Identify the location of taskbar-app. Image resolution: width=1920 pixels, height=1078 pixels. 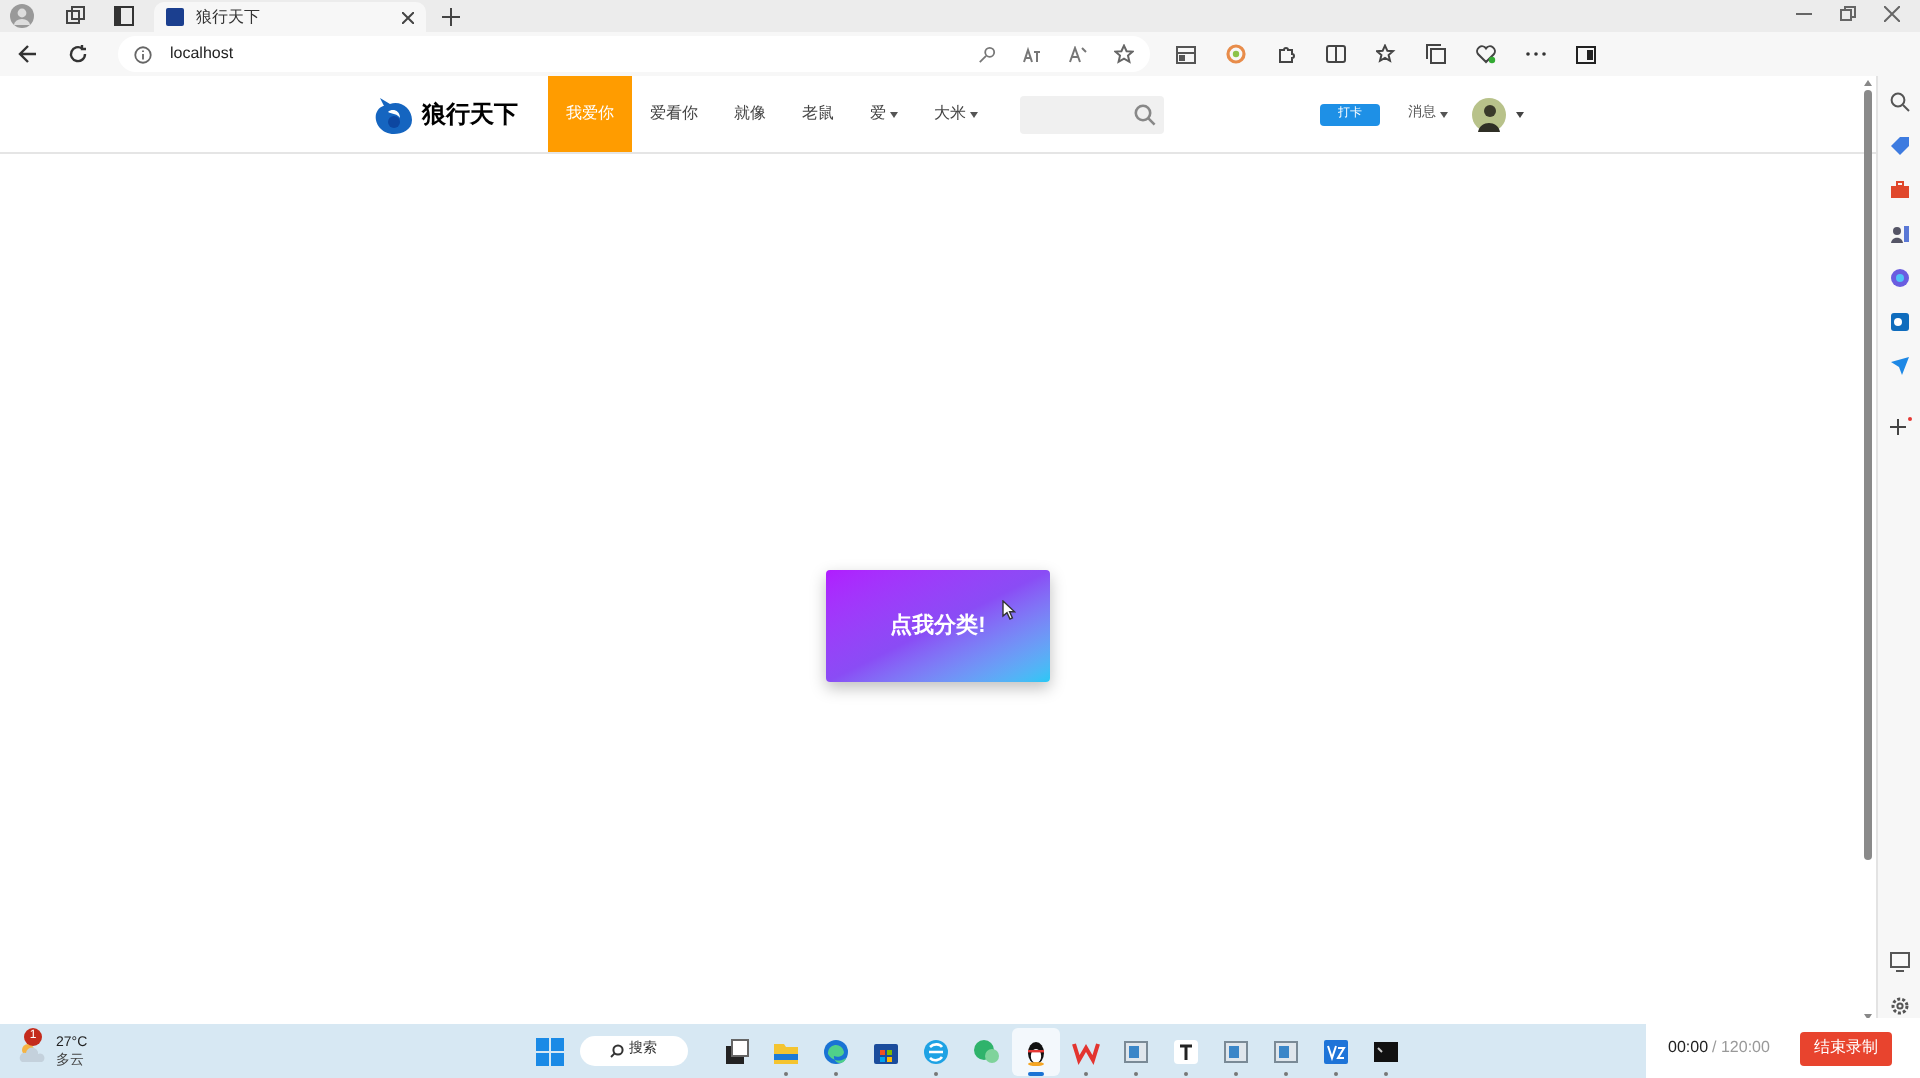
(1035, 1051).